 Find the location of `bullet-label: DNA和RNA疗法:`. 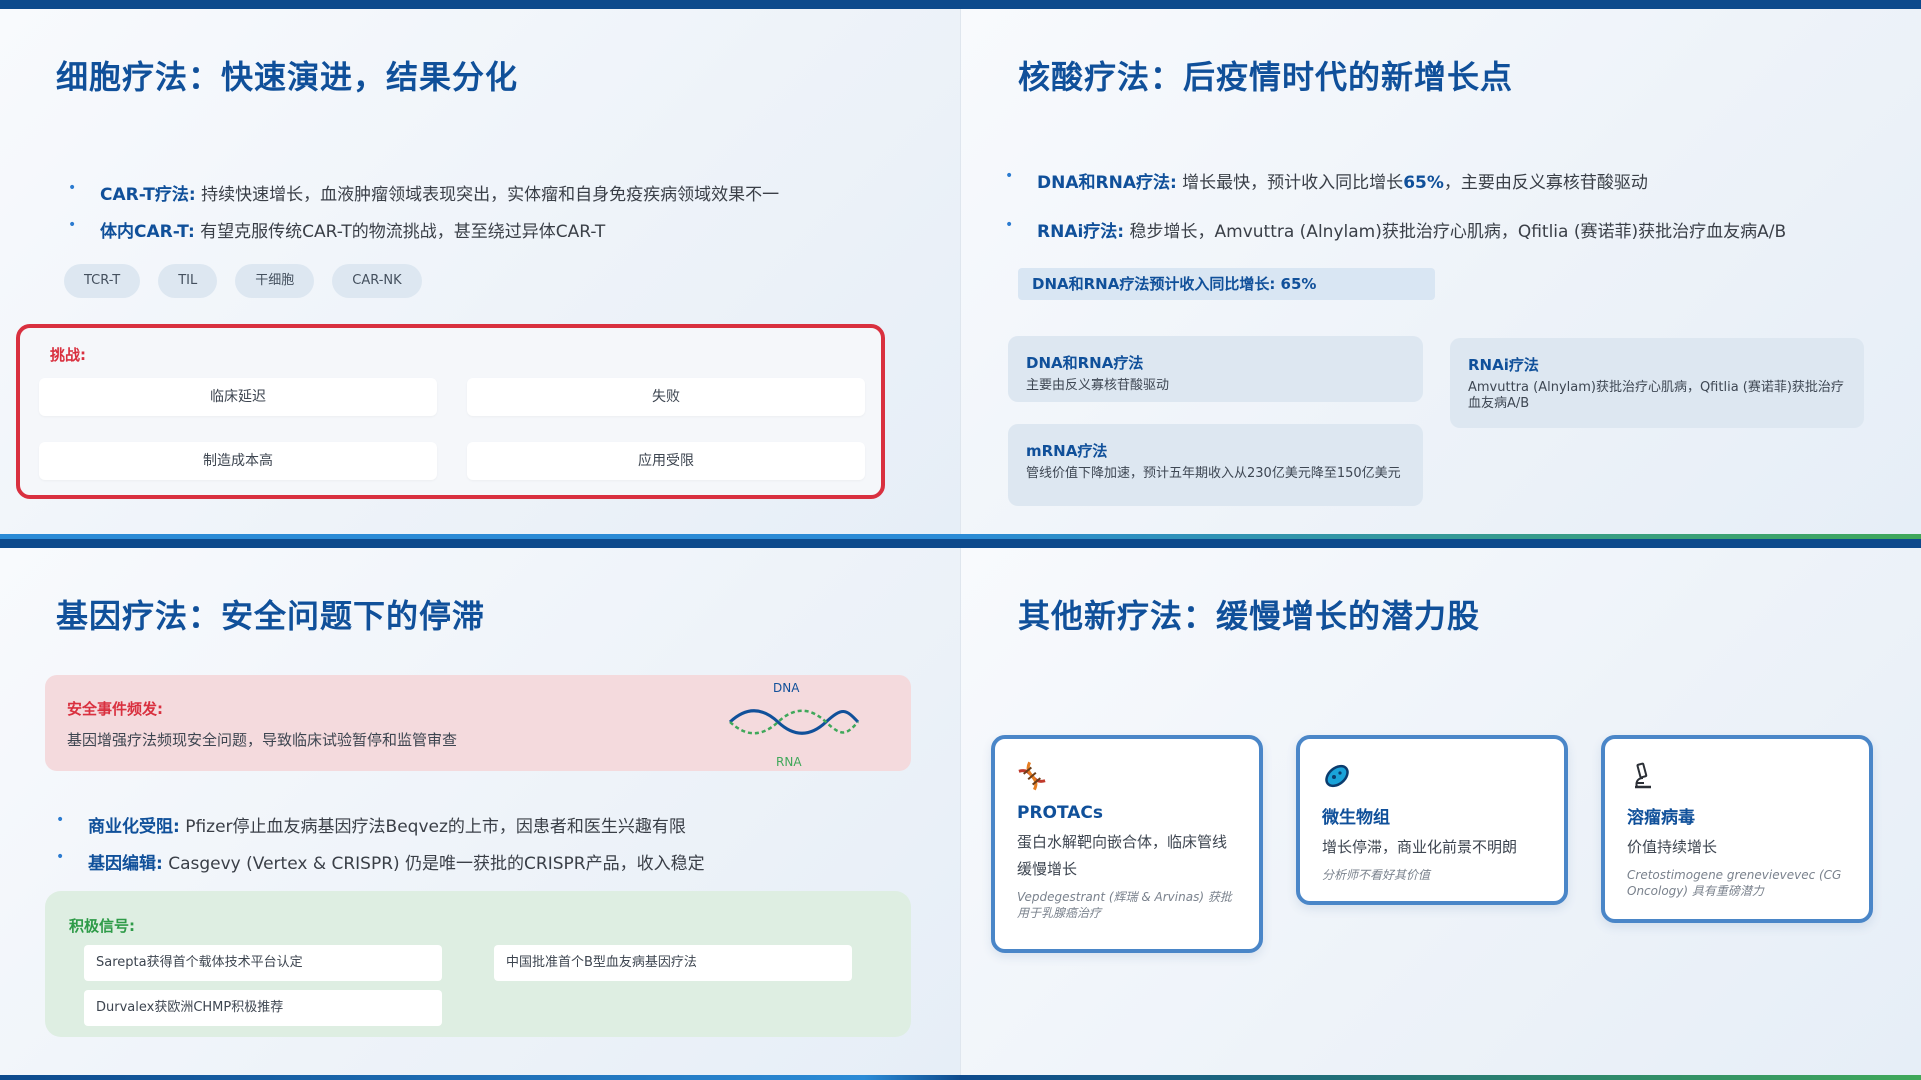

bullet-label: DNA和RNA疗法: is located at coordinates (1107, 183).